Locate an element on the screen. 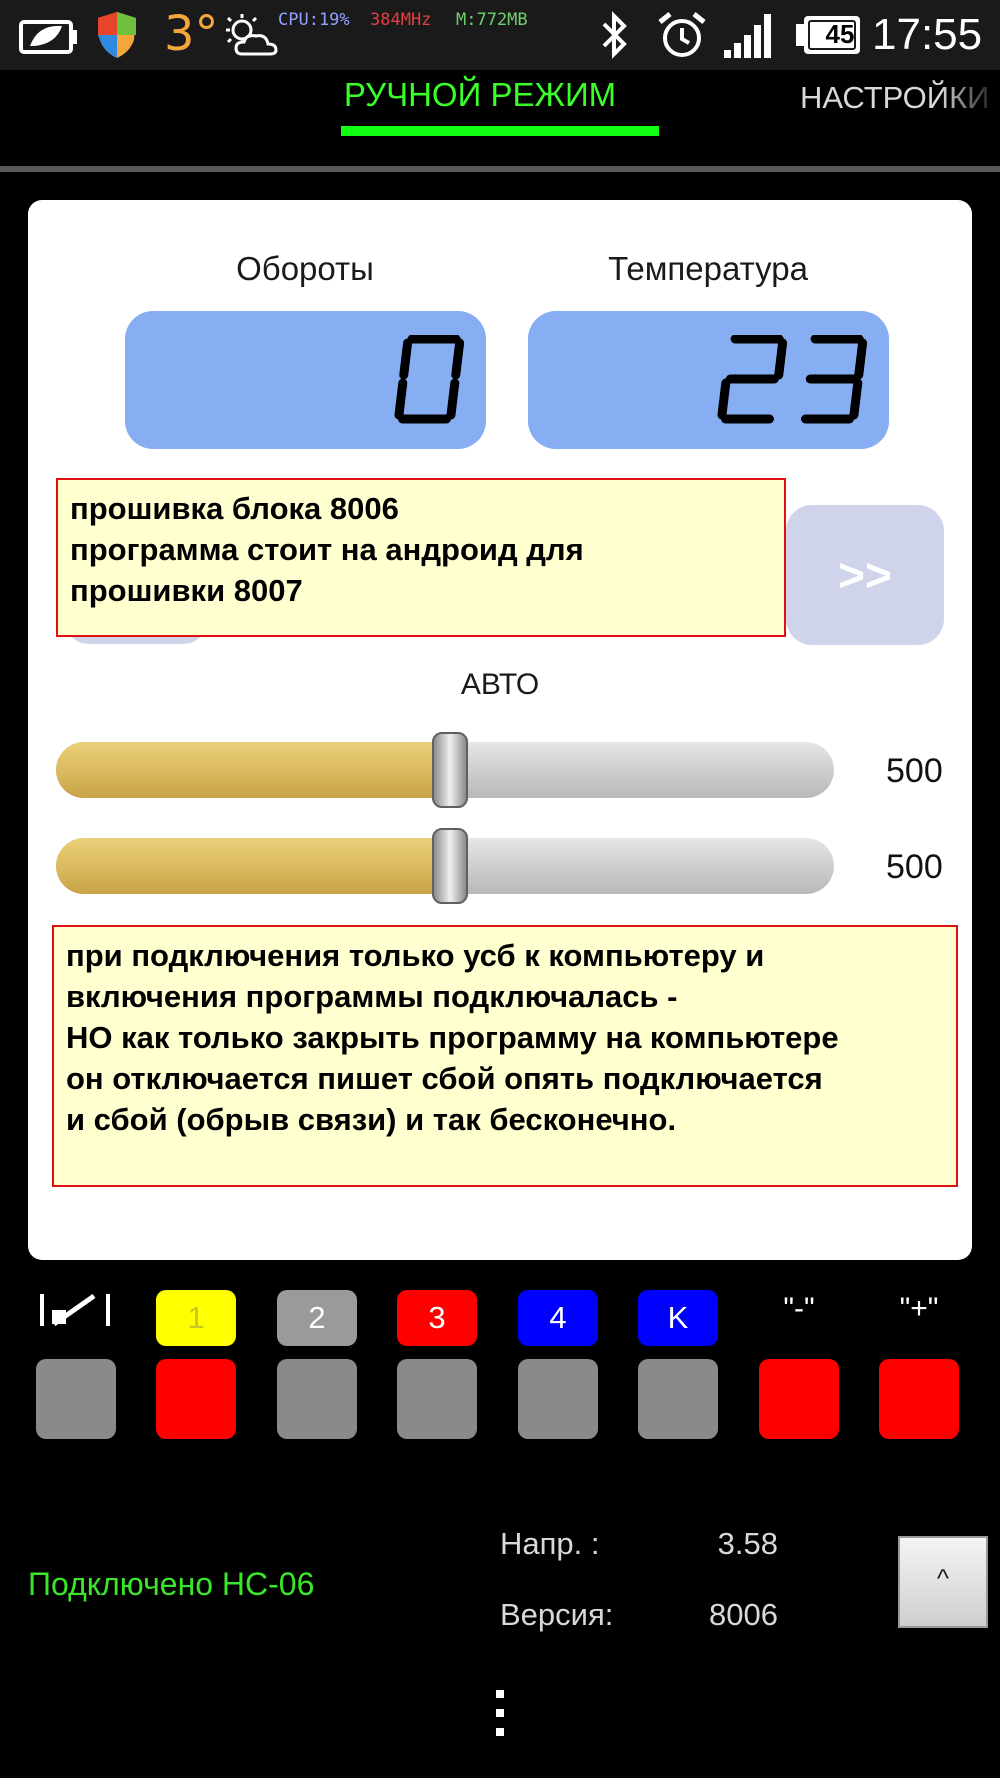 The width and height of the screenshot is (1000, 1778). status-bar: 3° CPU:19% 384MHz M:772MB 45 17:55 is located at coordinates (500, 35).